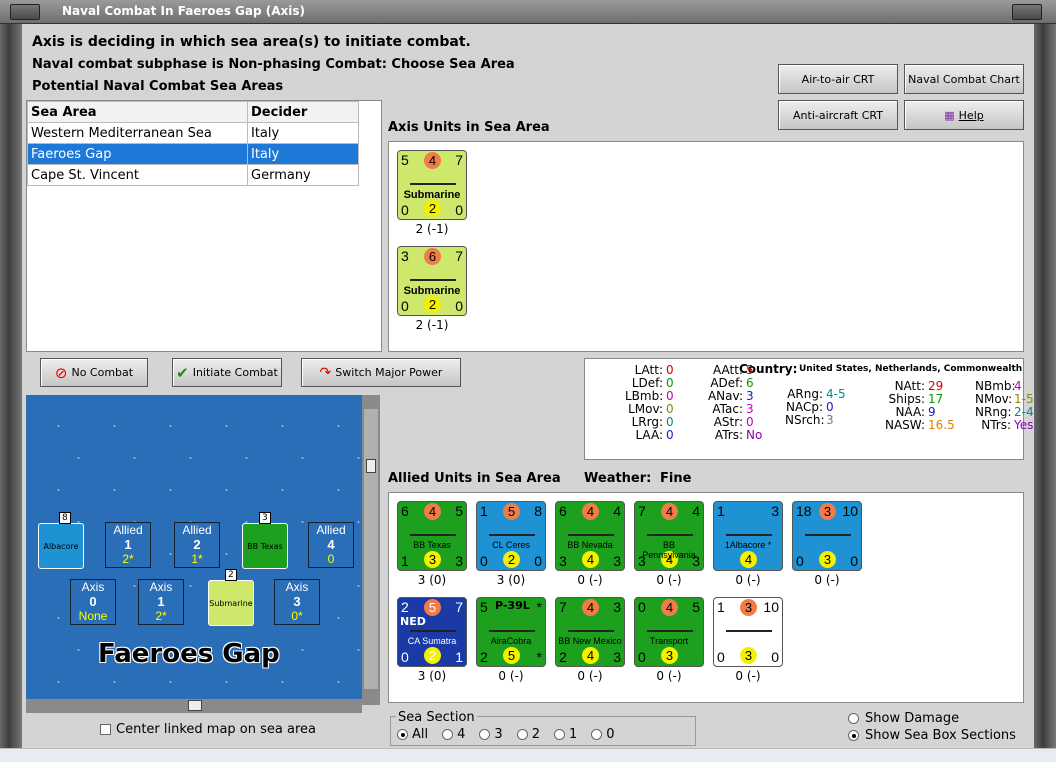 Image resolution: width=1056 pixels, height=762 pixels. What do you see at coordinates (528, 12) in the screenshot?
I see `title-bar: Naval Combat In Faeroes Gap (Axis)` at bounding box center [528, 12].